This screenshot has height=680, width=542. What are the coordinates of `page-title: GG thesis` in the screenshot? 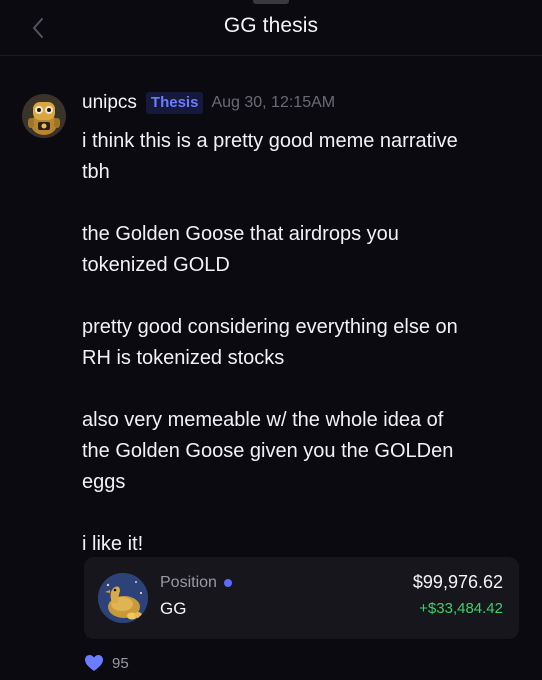 It's located at (271, 25).